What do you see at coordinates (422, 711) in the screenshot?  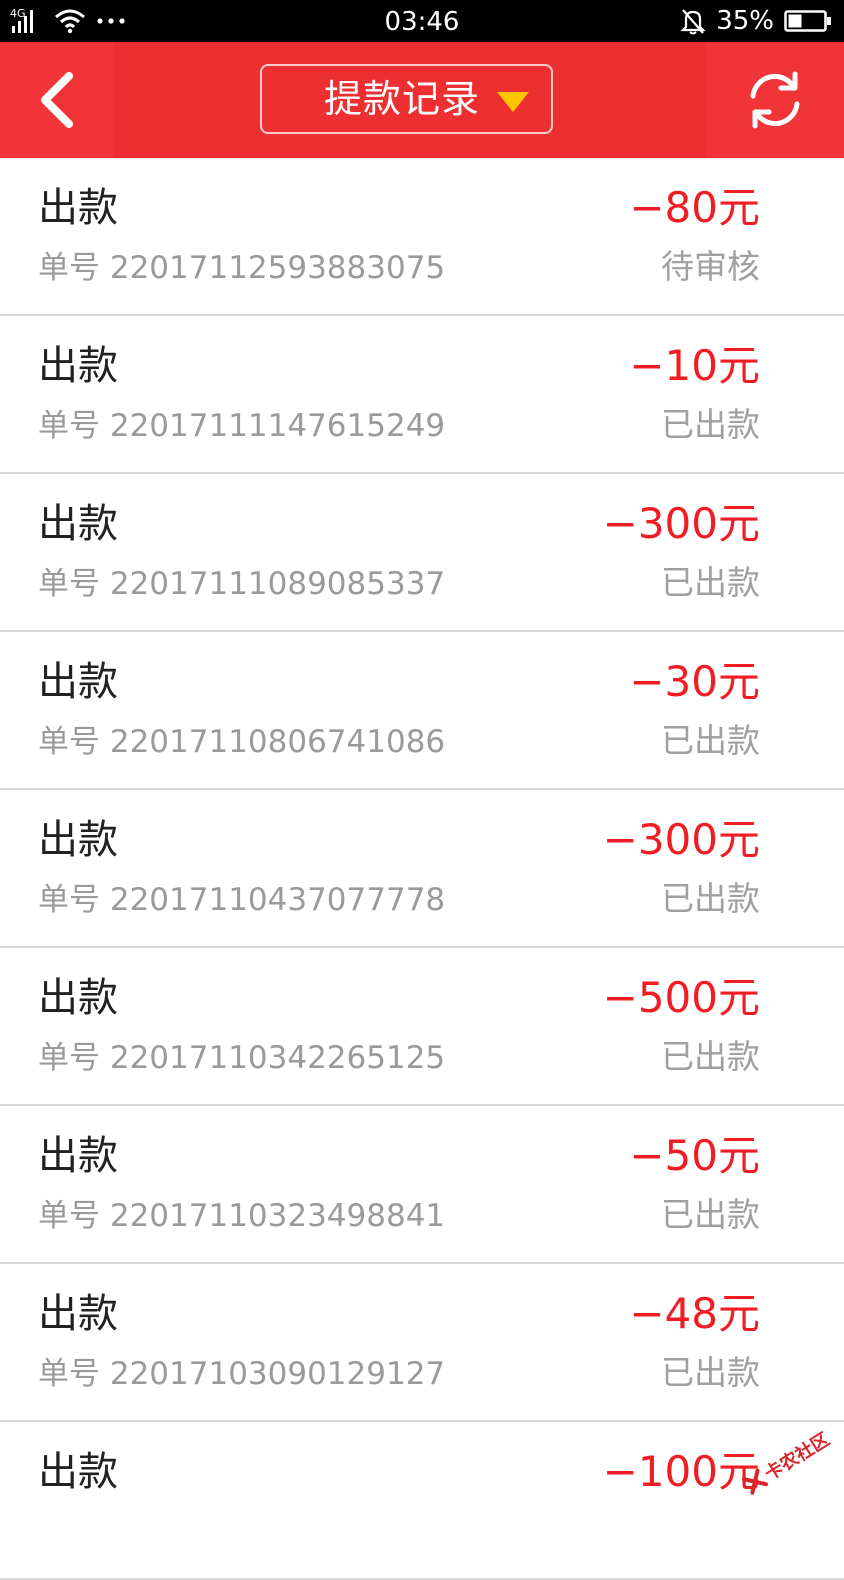 I see `list-item: 出款 单号 22017110806741086 −30元 已出款` at bounding box center [422, 711].